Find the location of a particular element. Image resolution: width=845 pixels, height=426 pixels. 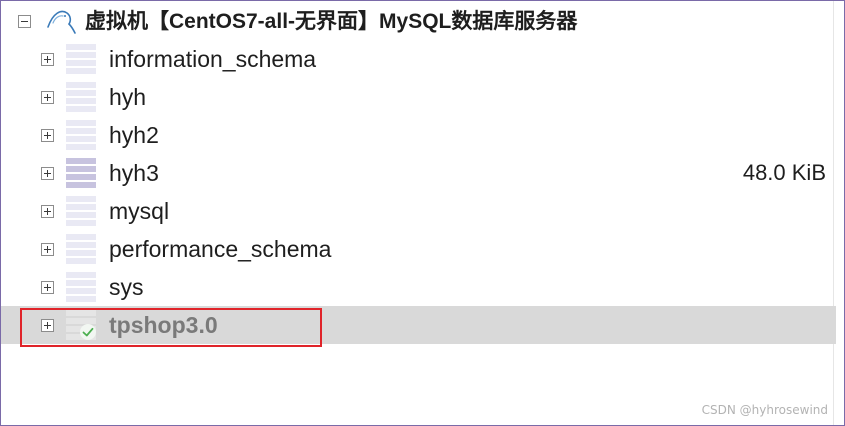

database-name: performance_schema is located at coordinates (220, 249).